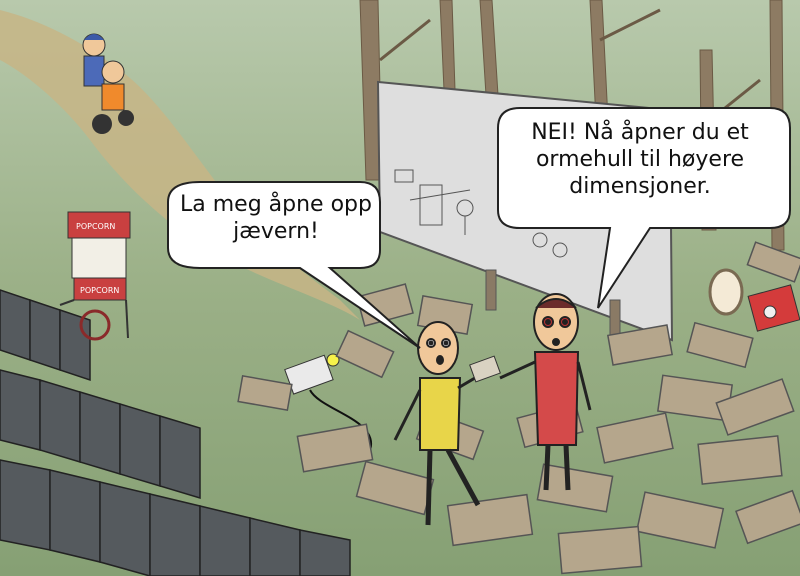 This screenshot has height=576, width=800. What do you see at coordinates (276, 218) in the screenshot?
I see `speech-text-left: La meg åpne opp jævern!` at bounding box center [276, 218].